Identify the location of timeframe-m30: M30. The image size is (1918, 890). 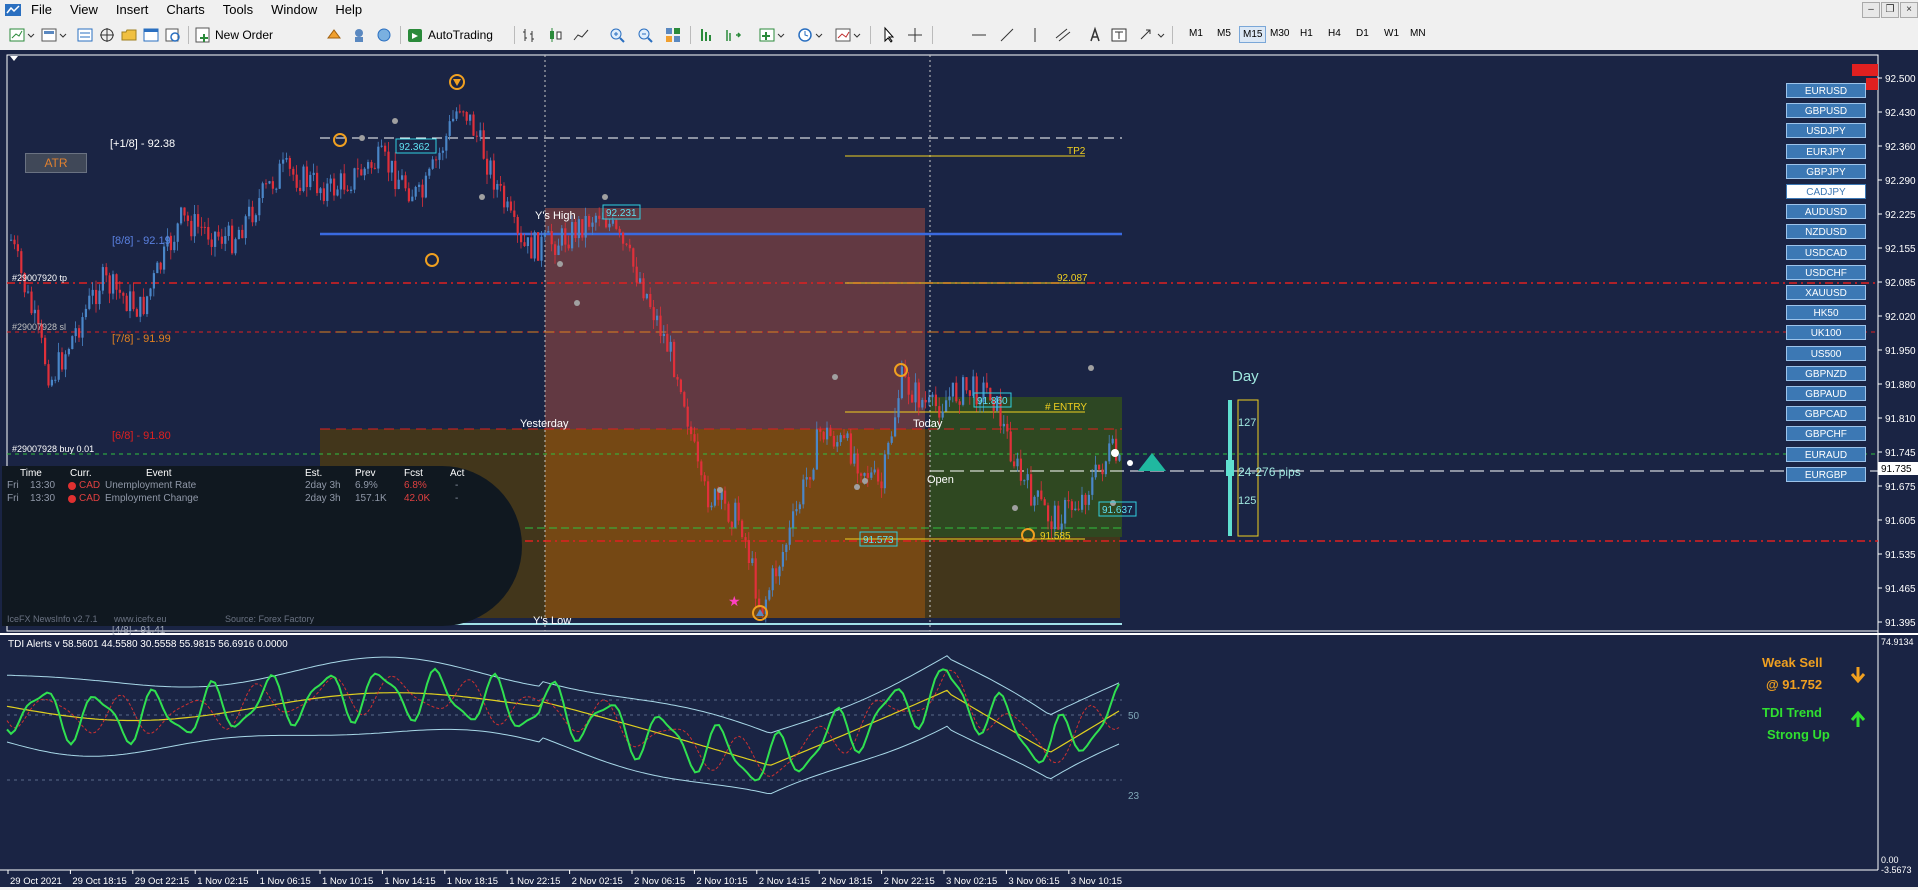
(1279, 33).